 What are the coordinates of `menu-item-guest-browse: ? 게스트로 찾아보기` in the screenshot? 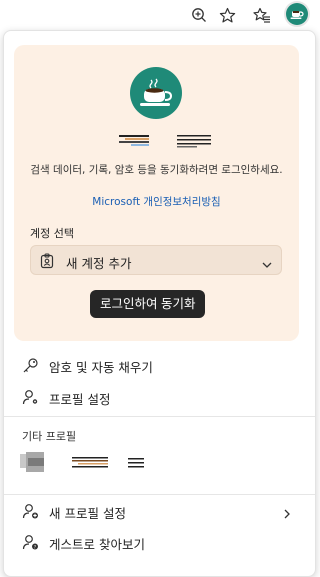 It's located at (159, 542).